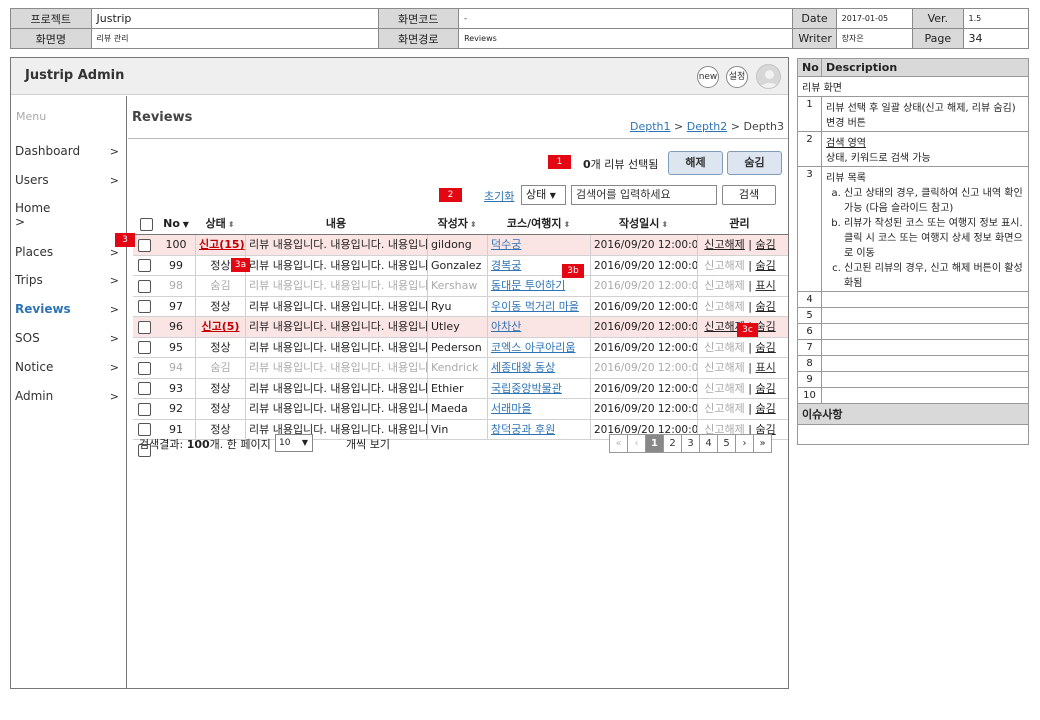 Image resolution: width=1040 pixels, height=720 pixels. Describe the element at coordinates (644, 195) in the screenshot. I see `search-input: 검색어를 입력하세요` at that location.